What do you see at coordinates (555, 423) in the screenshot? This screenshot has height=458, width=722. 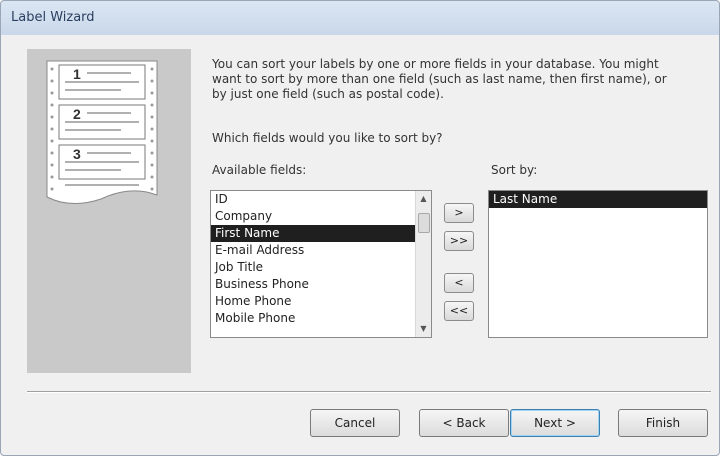 I see `next-button: Next >` at bounding box center [555, 423].